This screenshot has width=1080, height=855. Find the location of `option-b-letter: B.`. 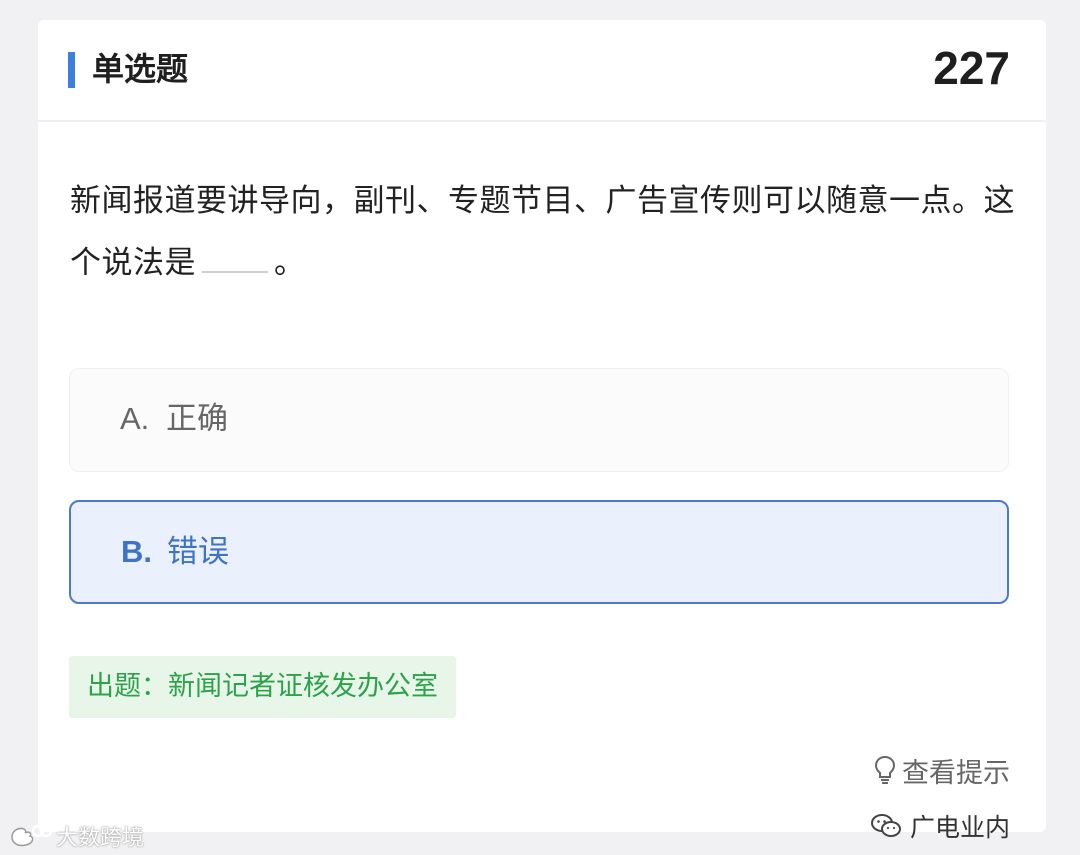

option-b-letter: B. is located at coordinates (136, 551).